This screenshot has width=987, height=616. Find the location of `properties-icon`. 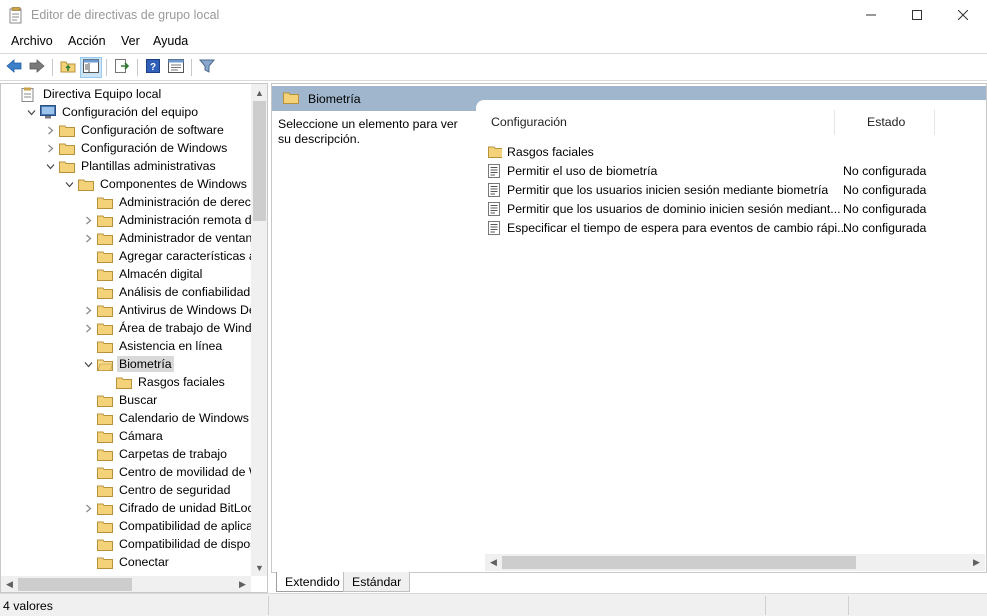

properties-icon is located at coordinates (176, 67).